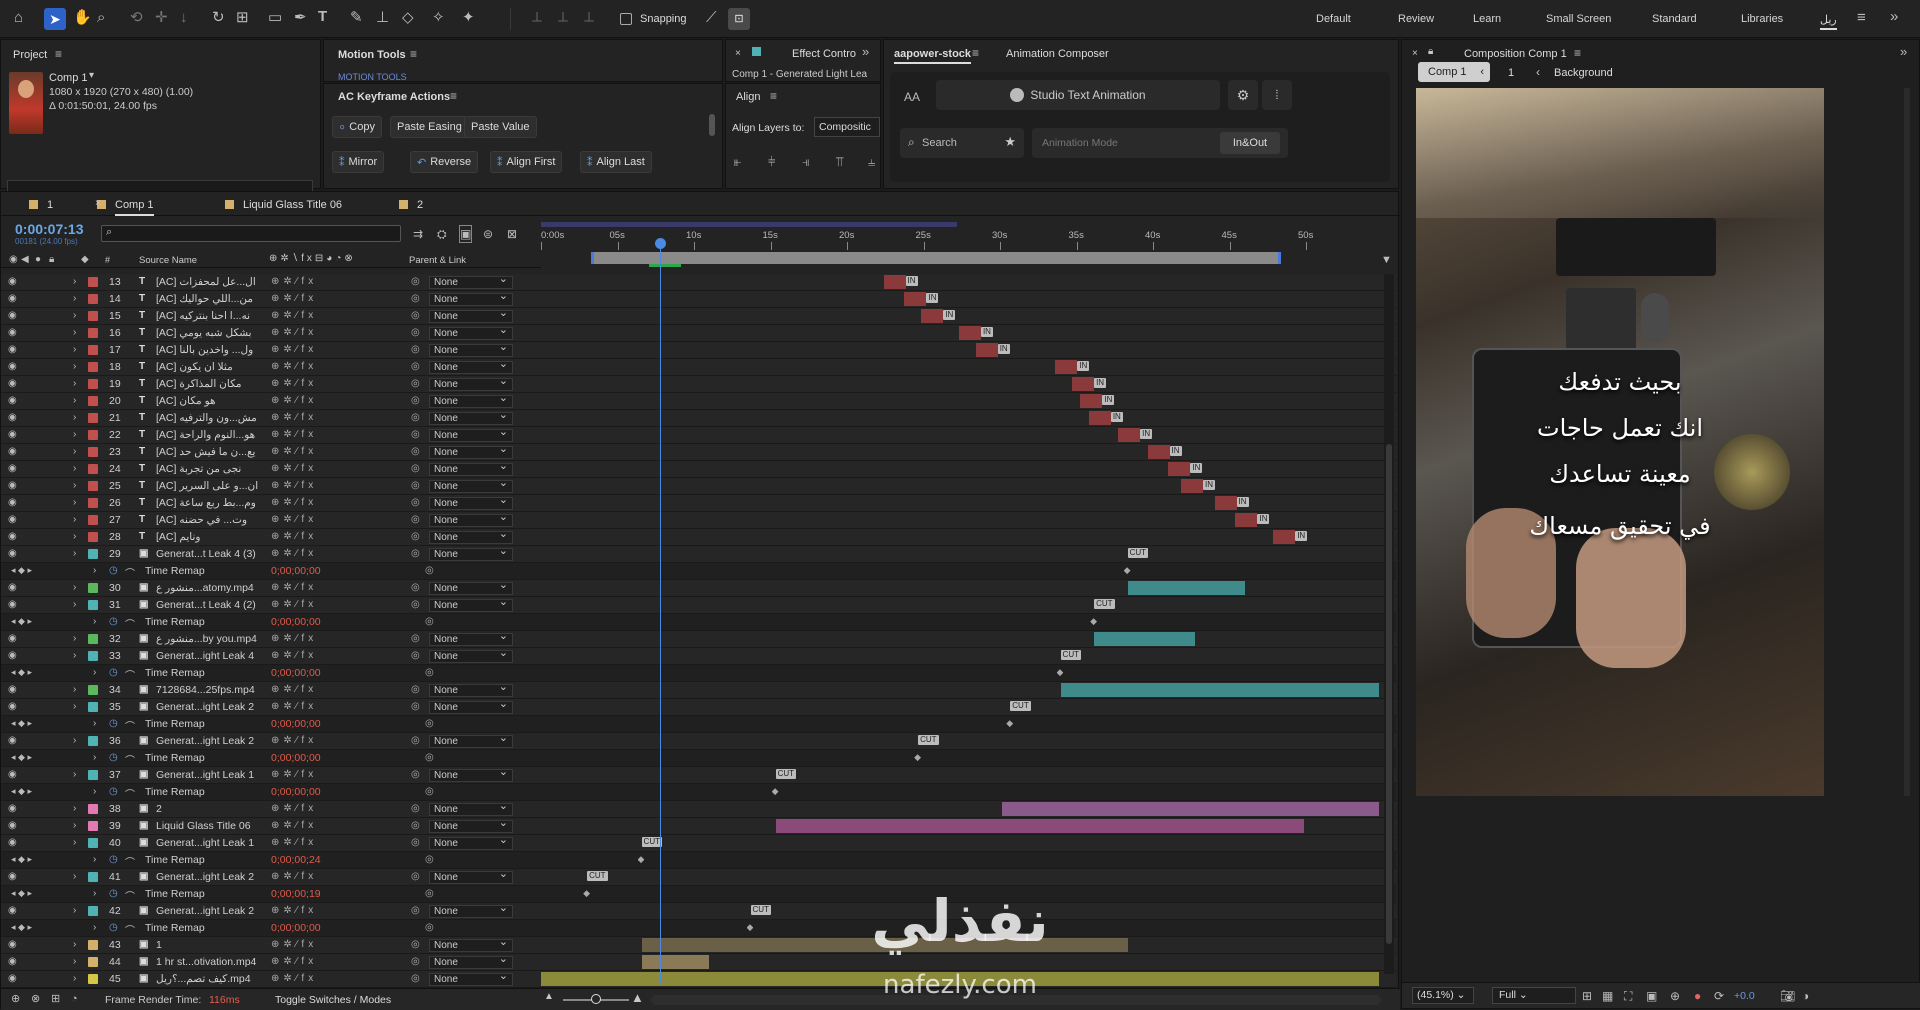 Image resolution: width=1920 pixels, height=1010 pixels. I want to click on layer-row: ◉ › 44 ▣ 1 hr st...otivation.mp4 ⊕✲∕fx ◎ None, so click(698, 962).